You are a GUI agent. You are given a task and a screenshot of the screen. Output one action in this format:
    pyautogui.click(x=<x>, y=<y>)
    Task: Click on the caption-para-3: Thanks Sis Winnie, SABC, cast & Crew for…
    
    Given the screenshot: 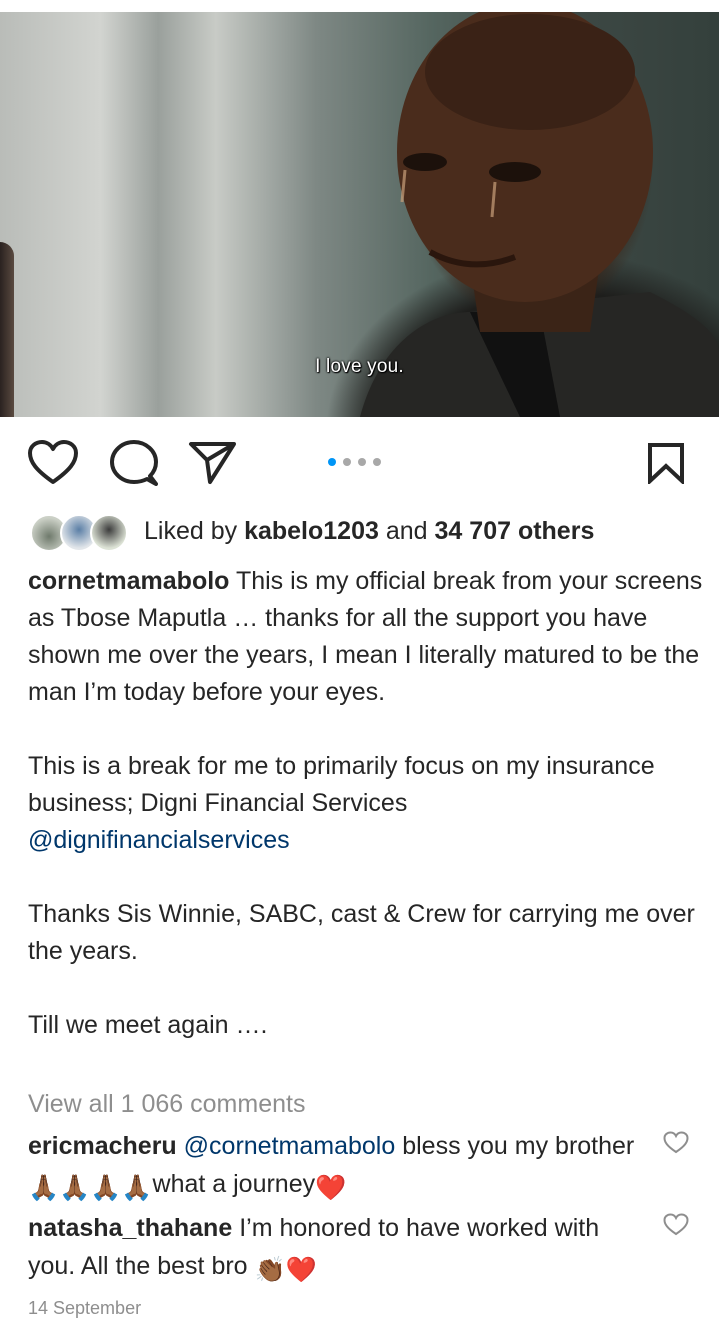 What is the action you would take?
    pyautogui.click(x=361, y=932)
    